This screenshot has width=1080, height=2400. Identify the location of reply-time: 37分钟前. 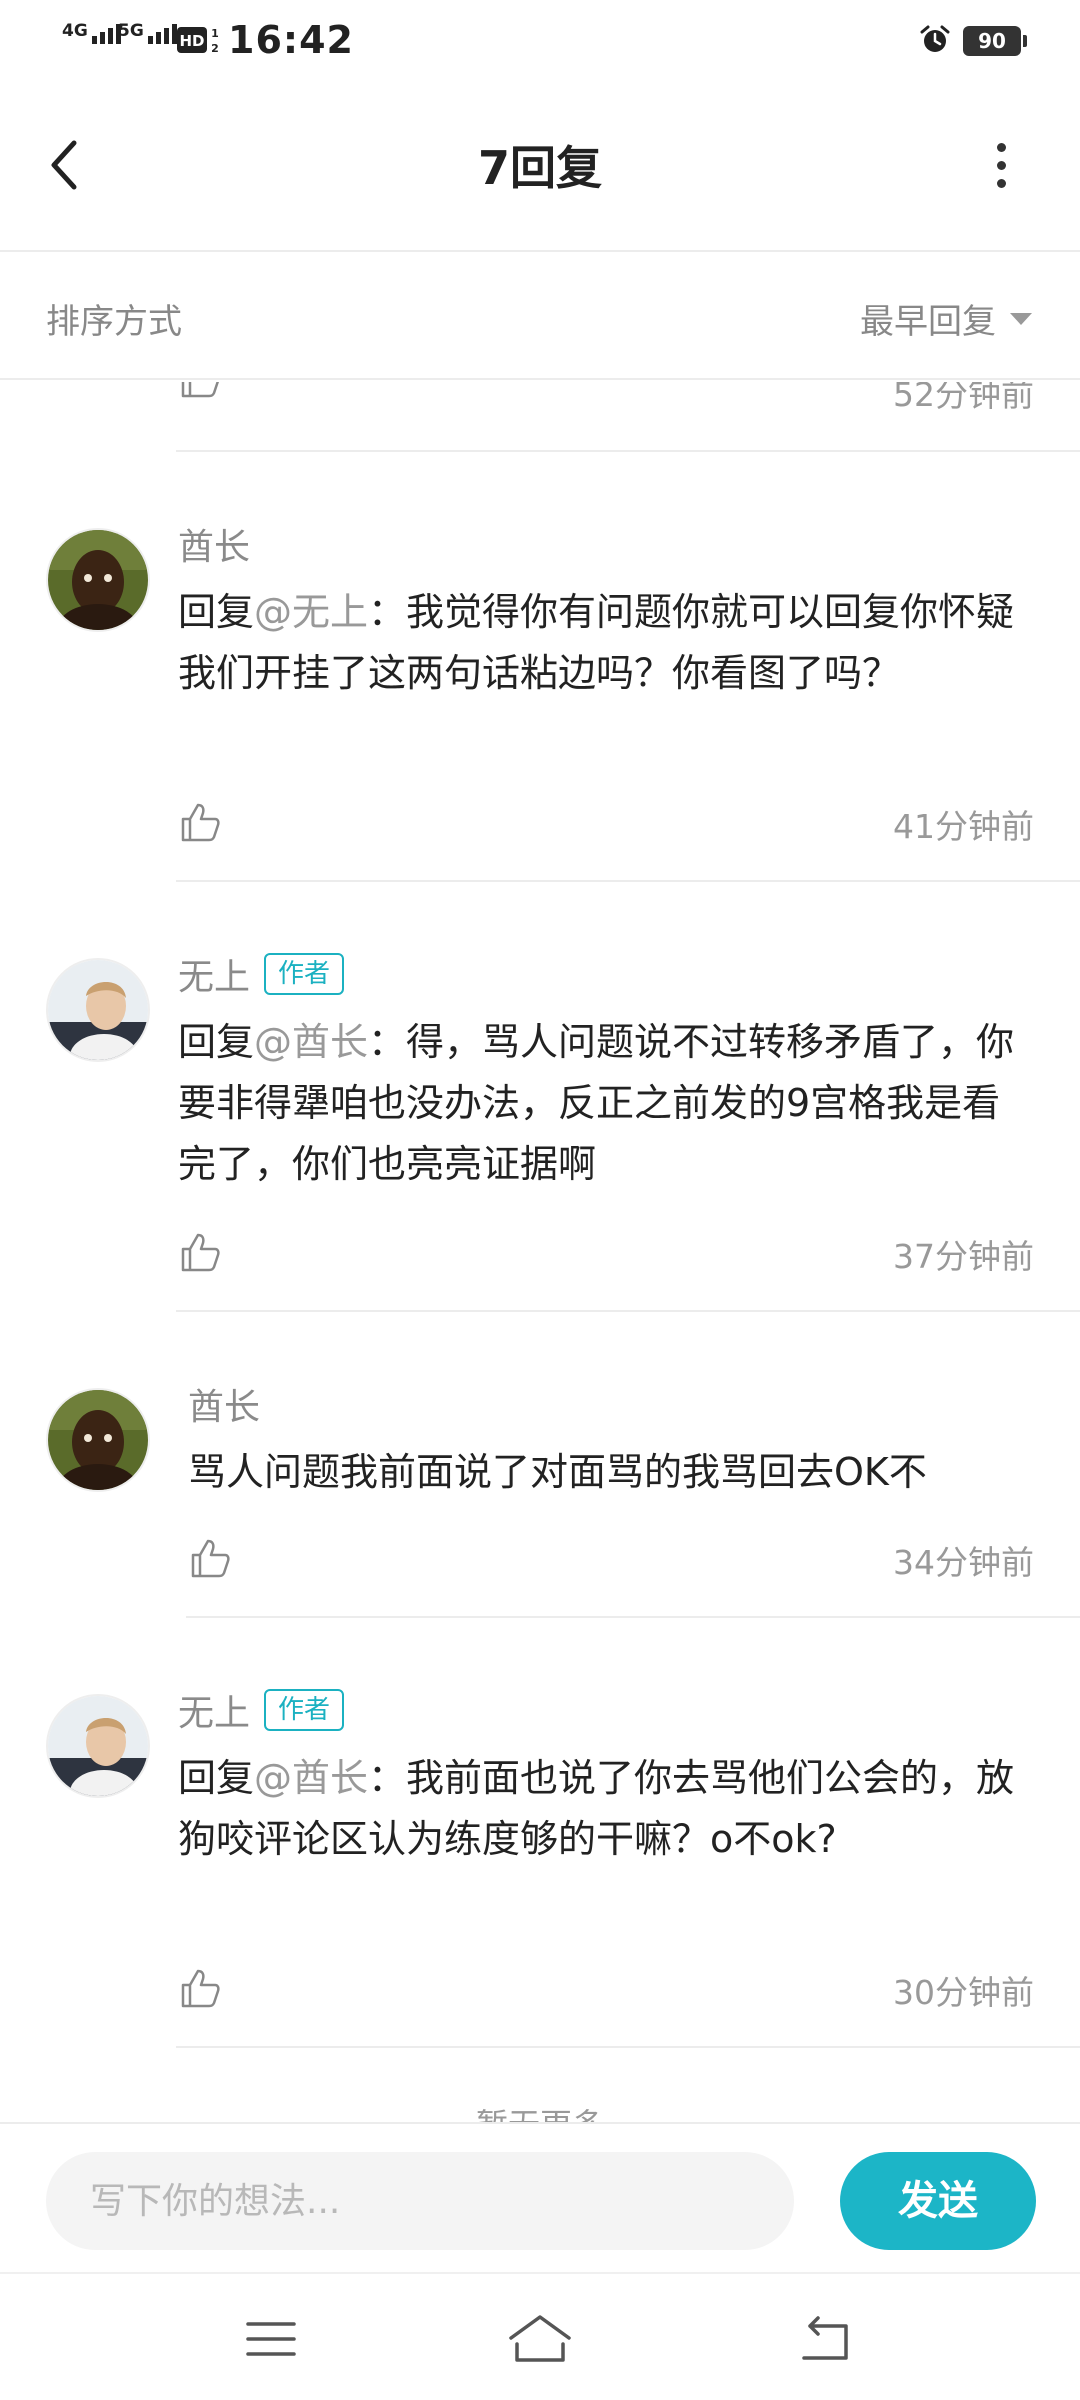
(963, 1256).